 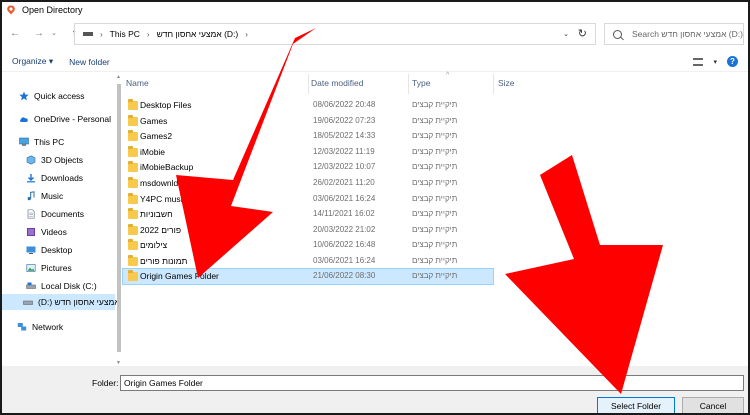 What do you see at coordinates (617, 34) in the screenshot?
I see `search-icon` at bounding box center [617, 34].